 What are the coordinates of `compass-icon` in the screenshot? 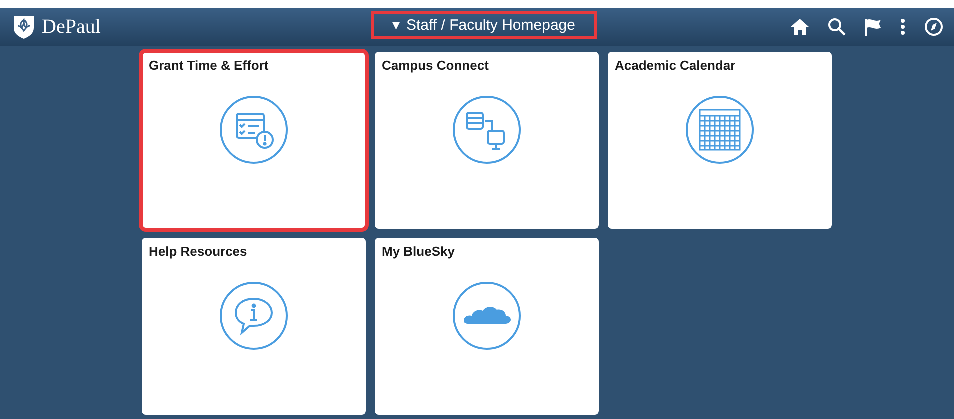 It's located at (934, 27).